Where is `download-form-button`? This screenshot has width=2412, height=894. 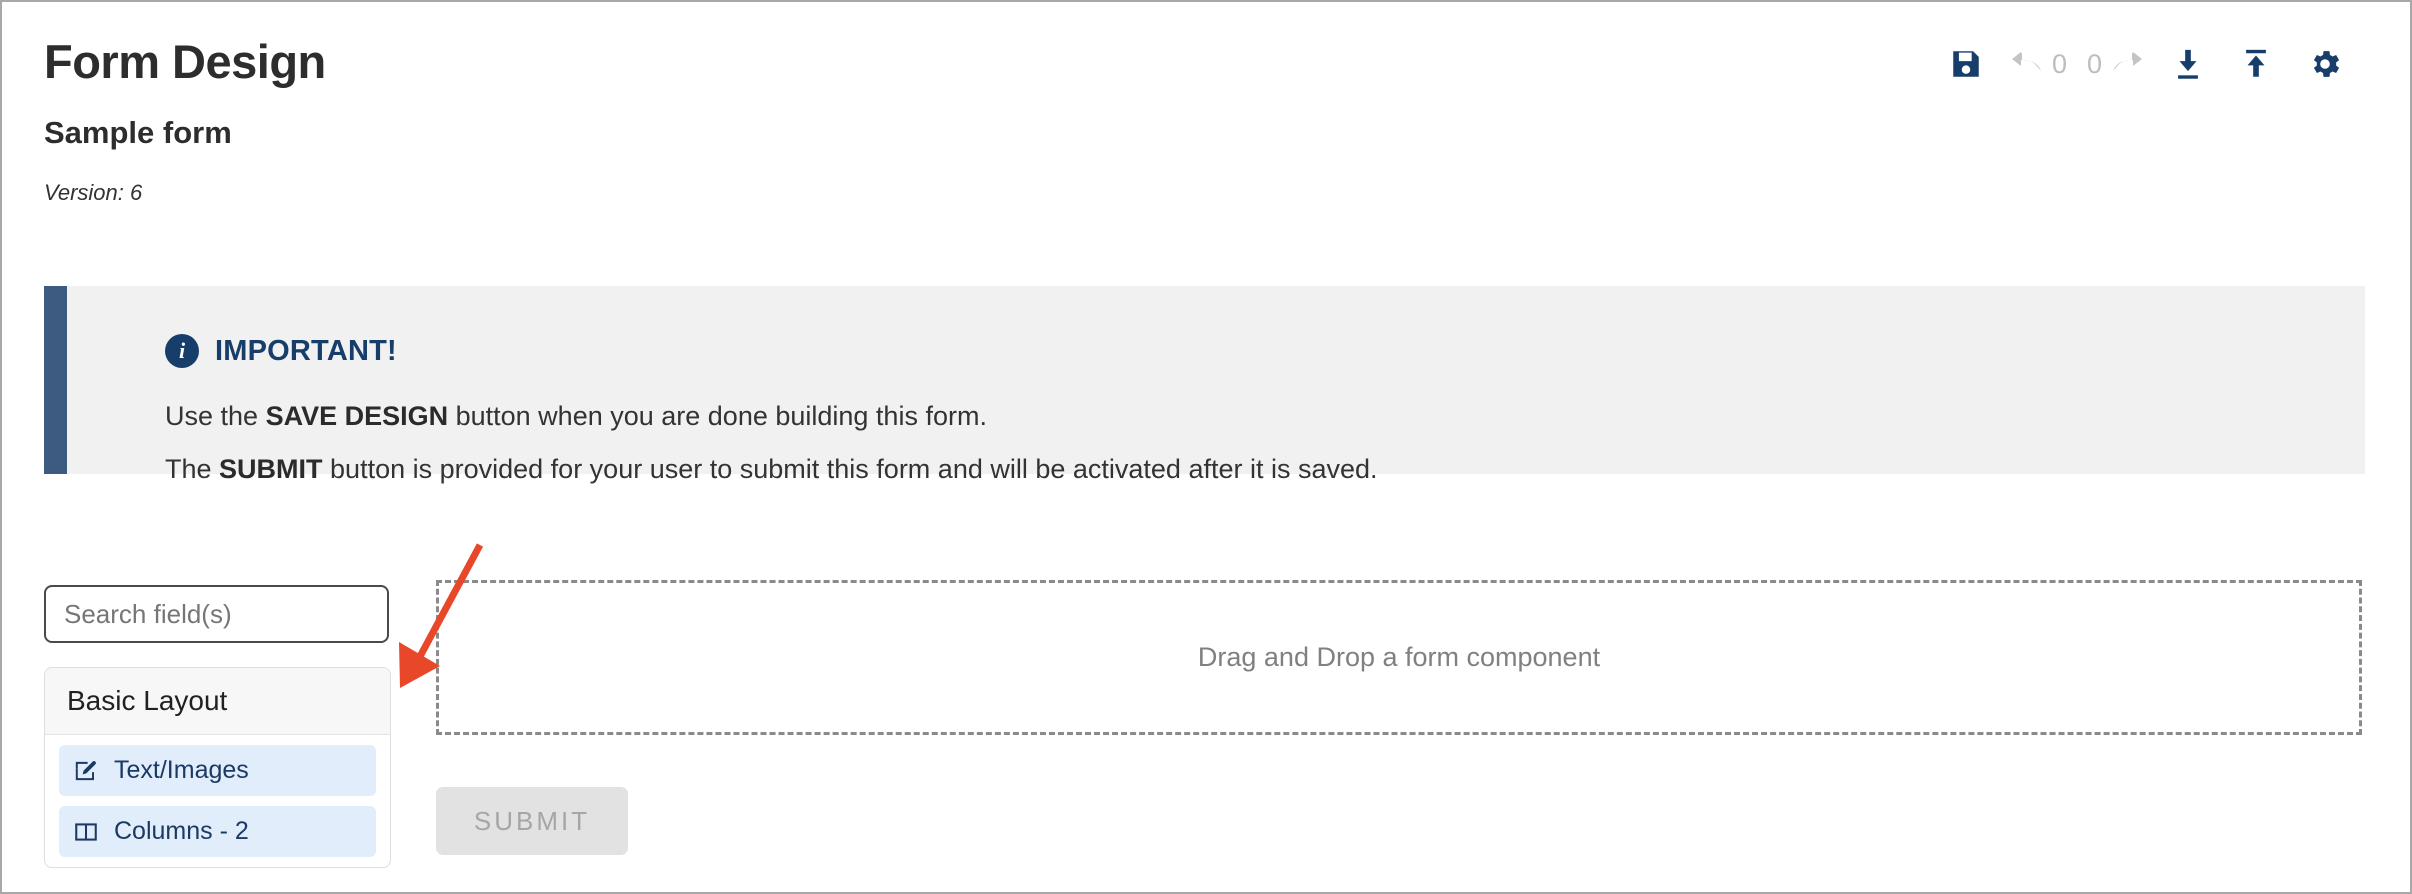
download-form-button is located at coordinates (2188, 64).